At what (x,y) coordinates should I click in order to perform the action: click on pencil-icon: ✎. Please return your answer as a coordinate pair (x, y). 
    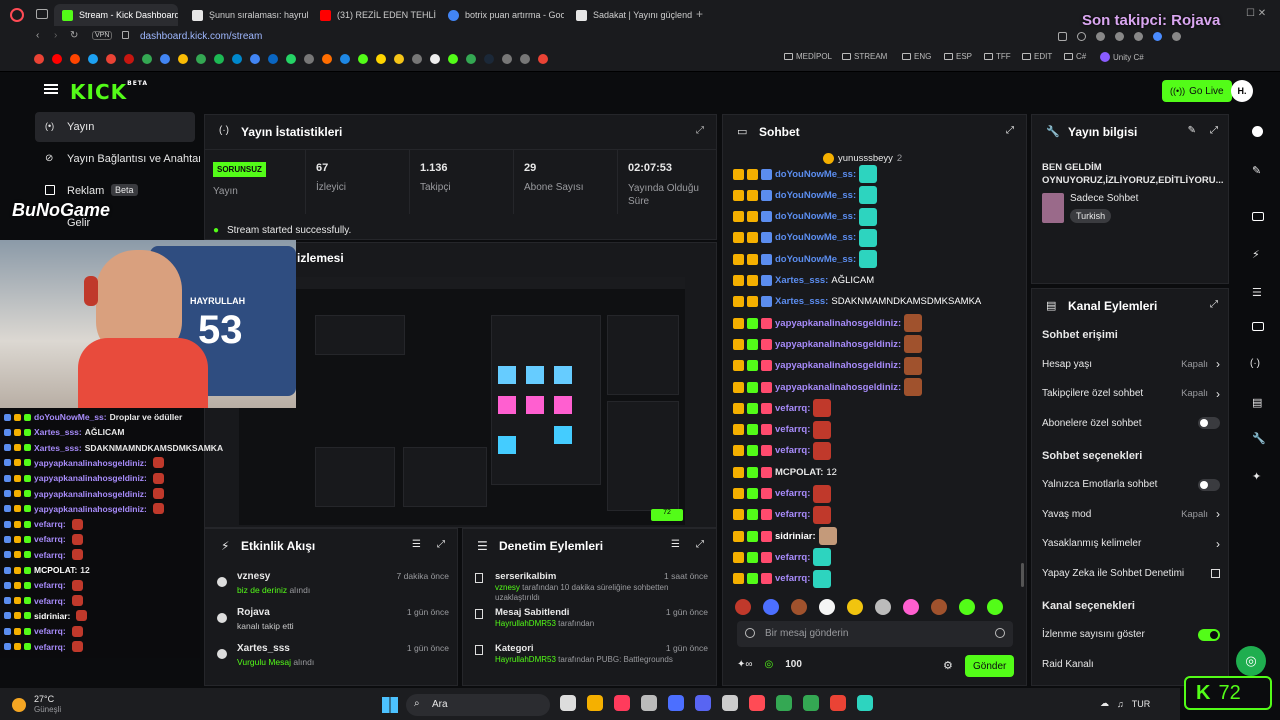
    Looking at the image, I should click on (1256, 170).